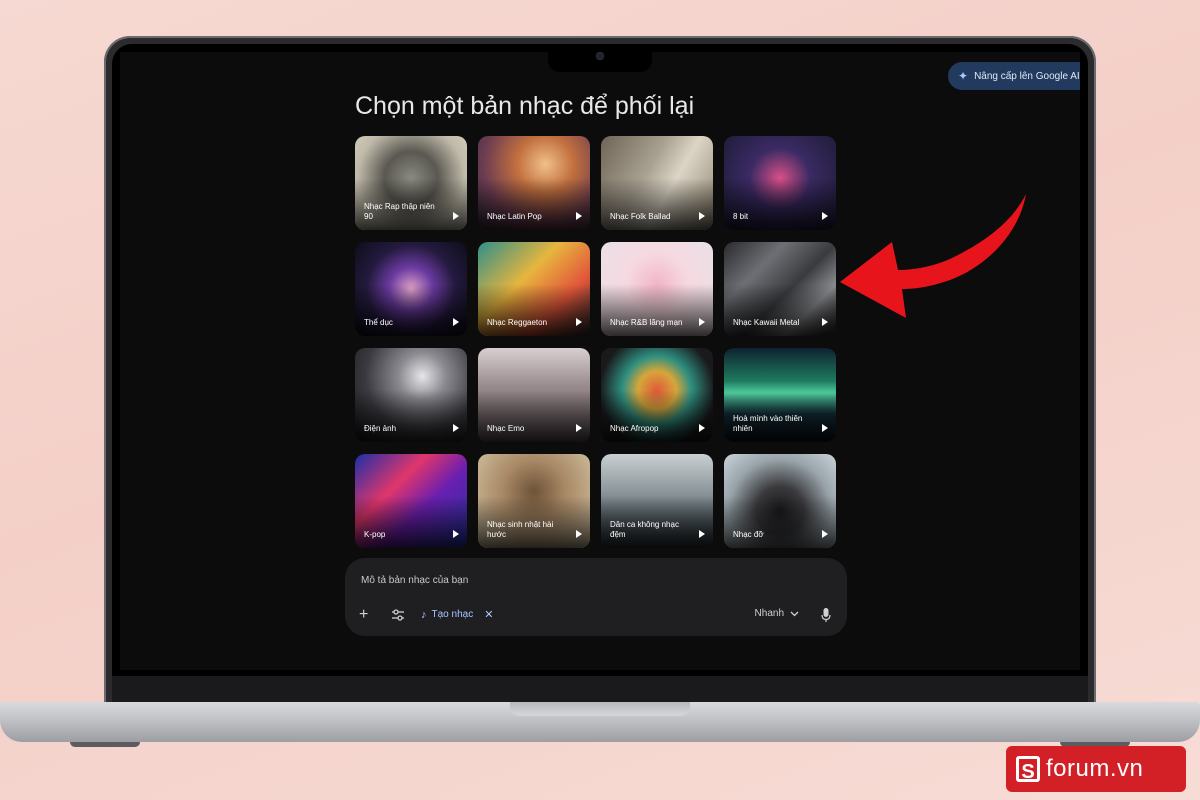 This screenshot has height=800, width=1200. I want to click on card-label: 8 bit, so click(741, 216).